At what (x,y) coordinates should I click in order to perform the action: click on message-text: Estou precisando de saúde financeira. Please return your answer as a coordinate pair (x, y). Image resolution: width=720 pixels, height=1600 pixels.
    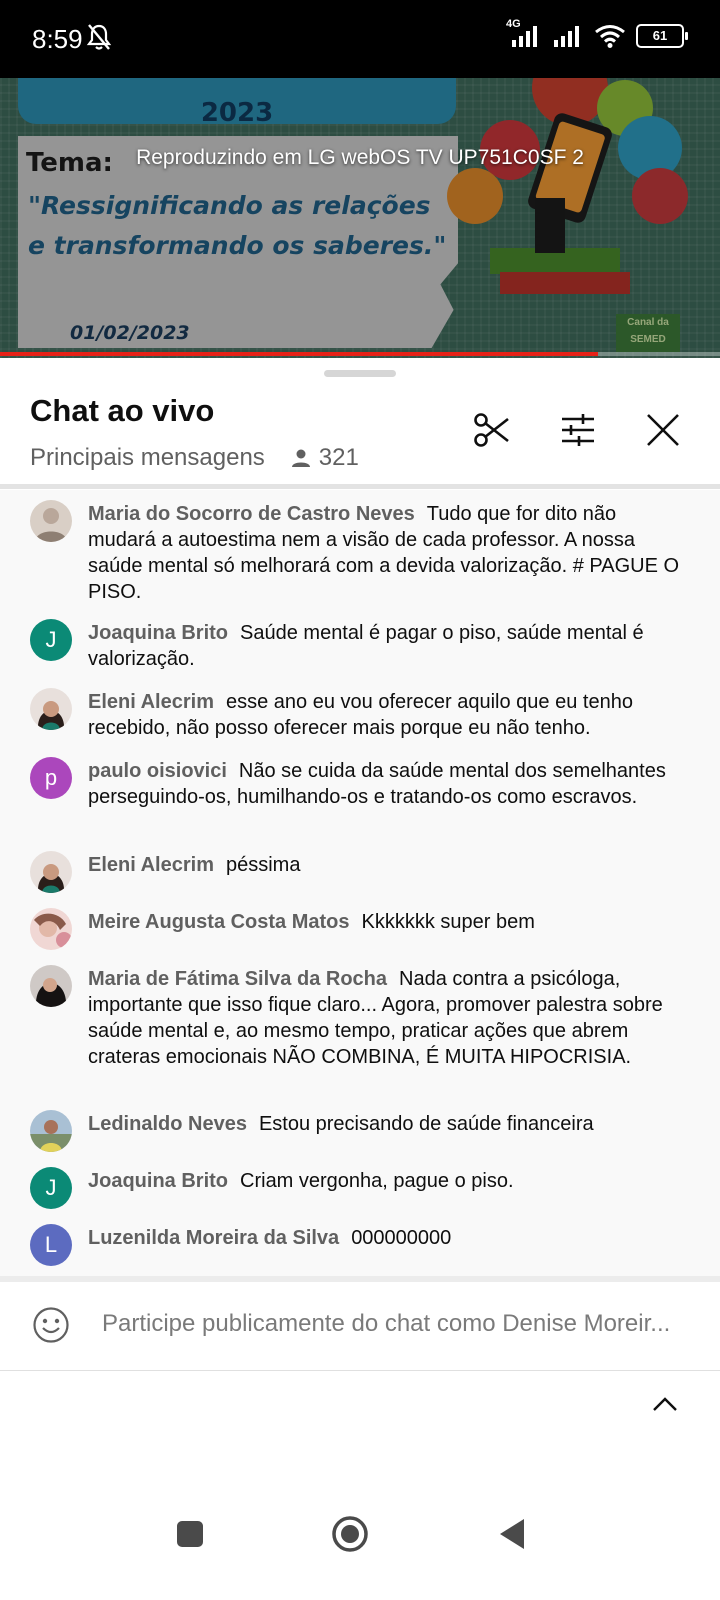
    Looking at the image, I should click on (426, 1124).